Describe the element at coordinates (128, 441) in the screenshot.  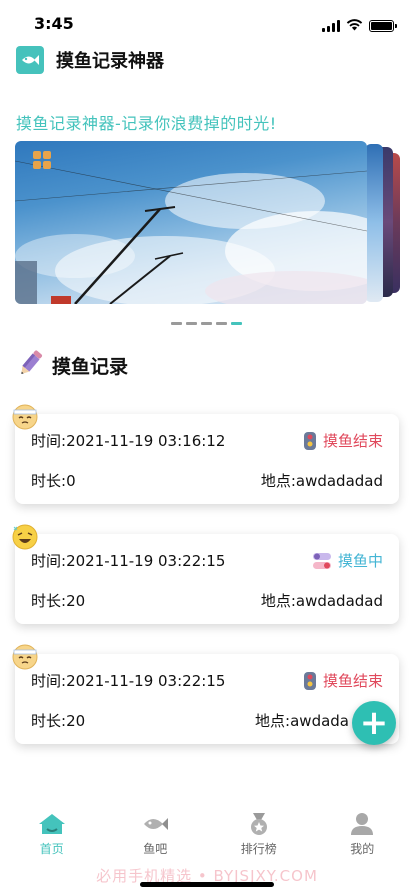
I see `record-time: 时间:2021-11-19 03:16:12` at that location.